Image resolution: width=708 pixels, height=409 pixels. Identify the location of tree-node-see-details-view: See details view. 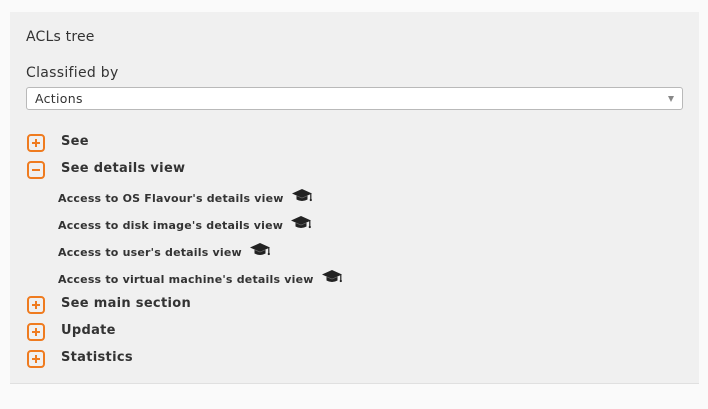
(357, 171).